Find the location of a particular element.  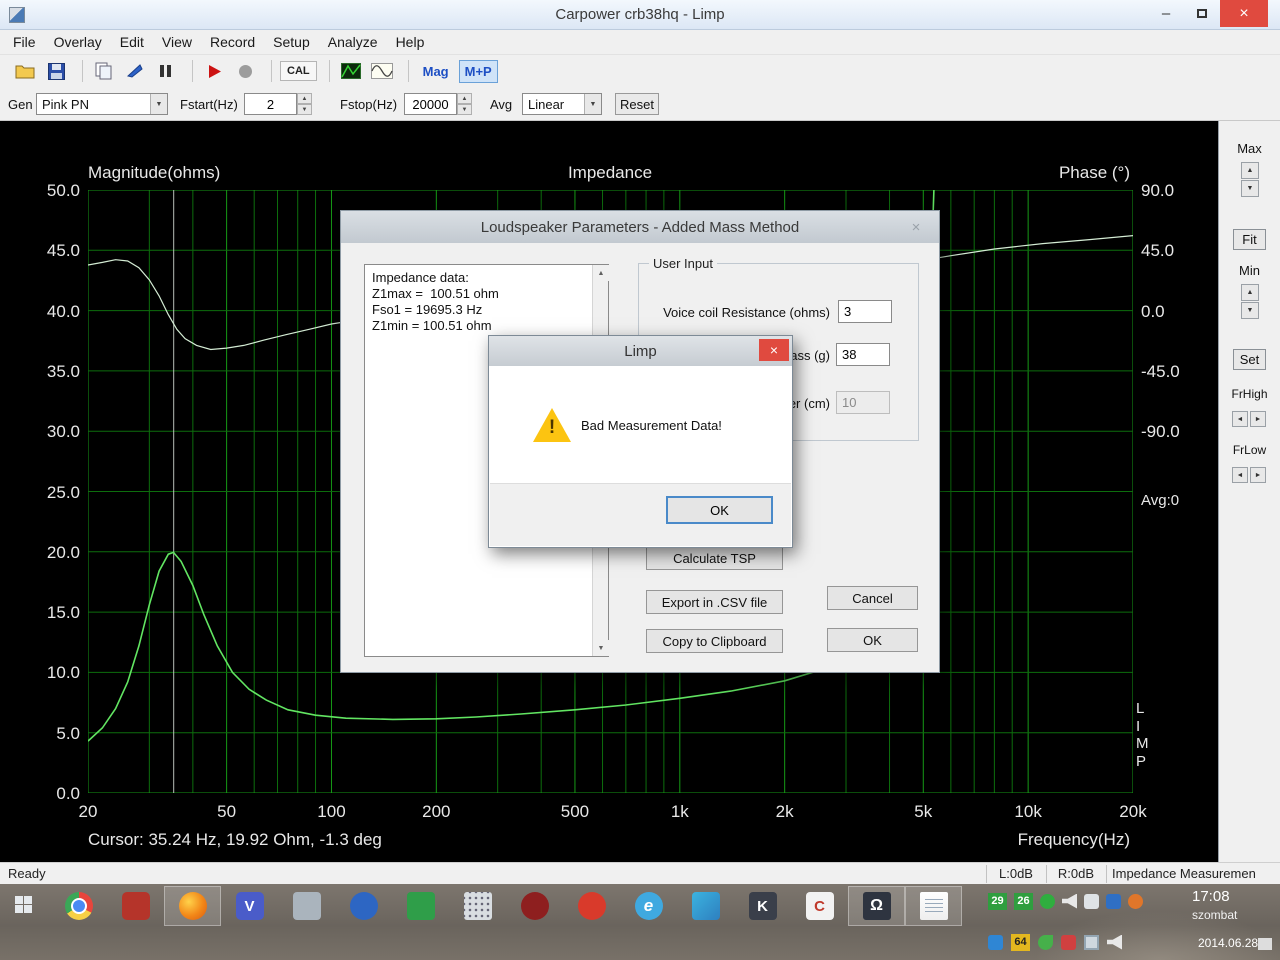

frlow-right-button: ► is located at coordinates (1258, 475).